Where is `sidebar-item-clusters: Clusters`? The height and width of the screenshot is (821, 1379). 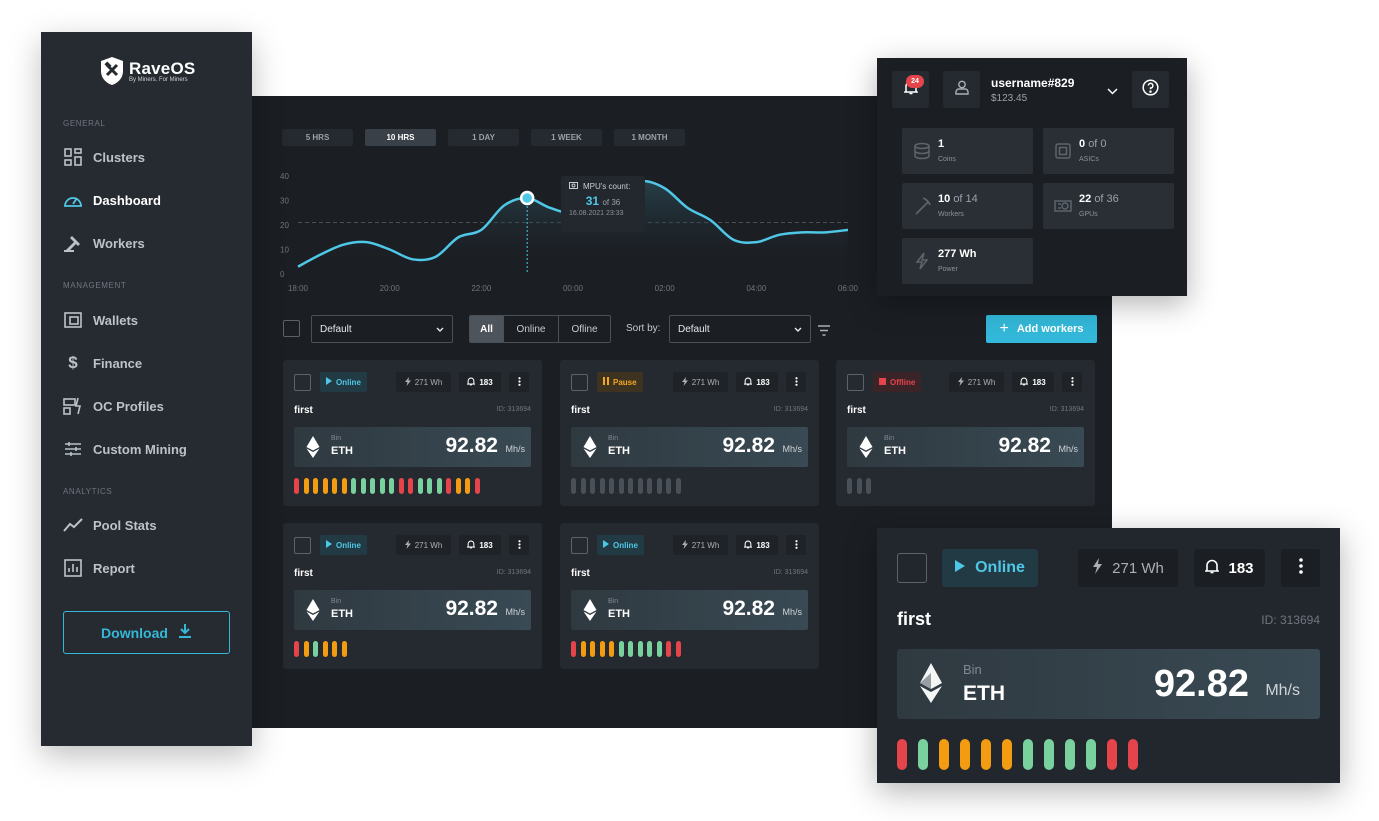 sidebar-item-clusters: Clusters is located at coordinates (104, 157).